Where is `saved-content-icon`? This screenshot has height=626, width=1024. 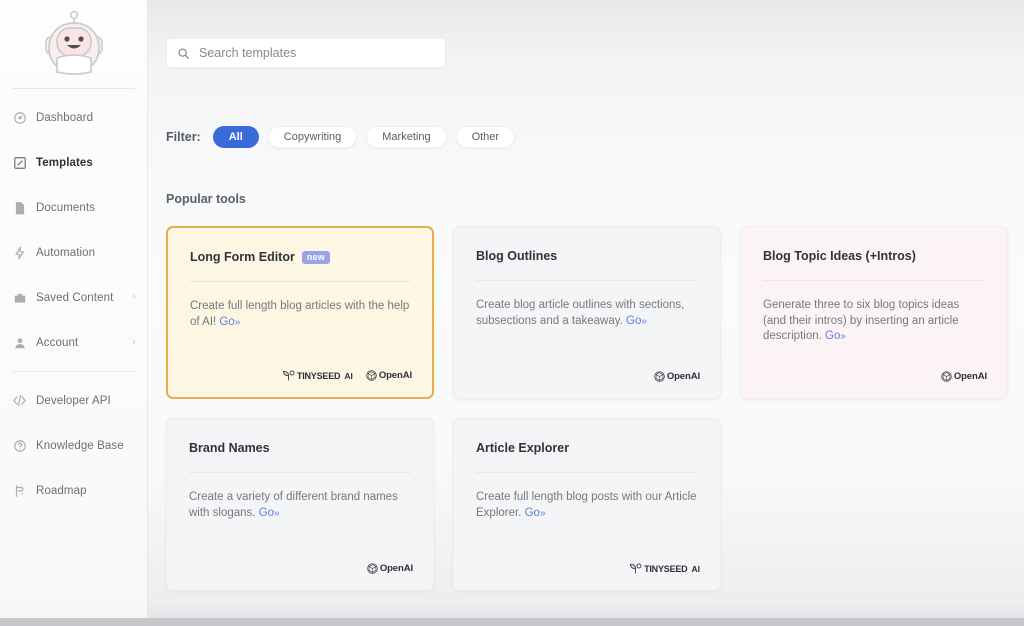
saved-content-icon is located at coordinates (19, 297).